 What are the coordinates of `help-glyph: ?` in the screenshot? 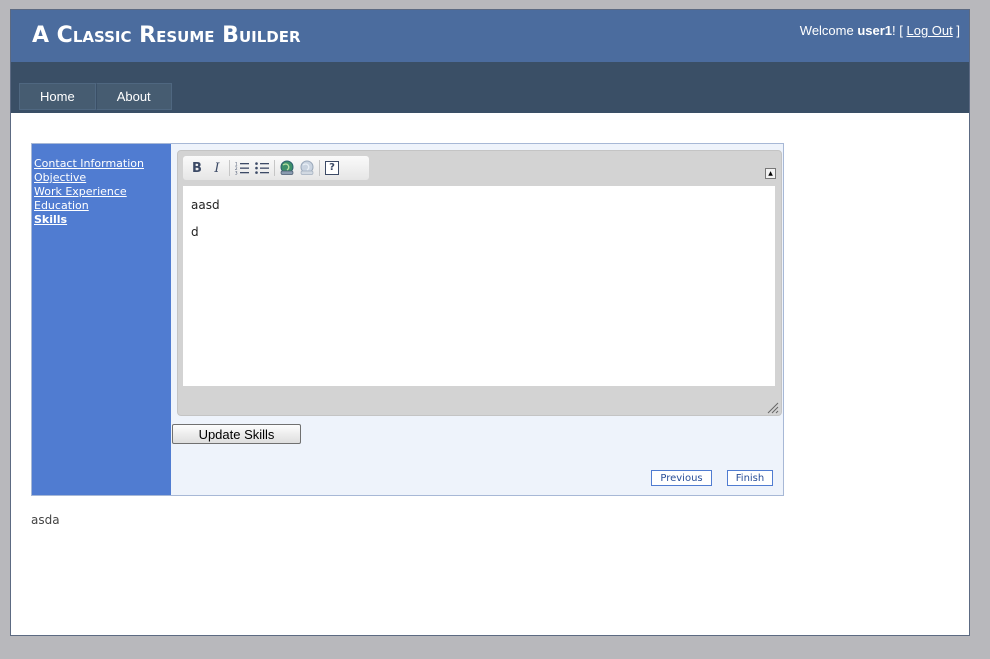 It's located at (332, 168).